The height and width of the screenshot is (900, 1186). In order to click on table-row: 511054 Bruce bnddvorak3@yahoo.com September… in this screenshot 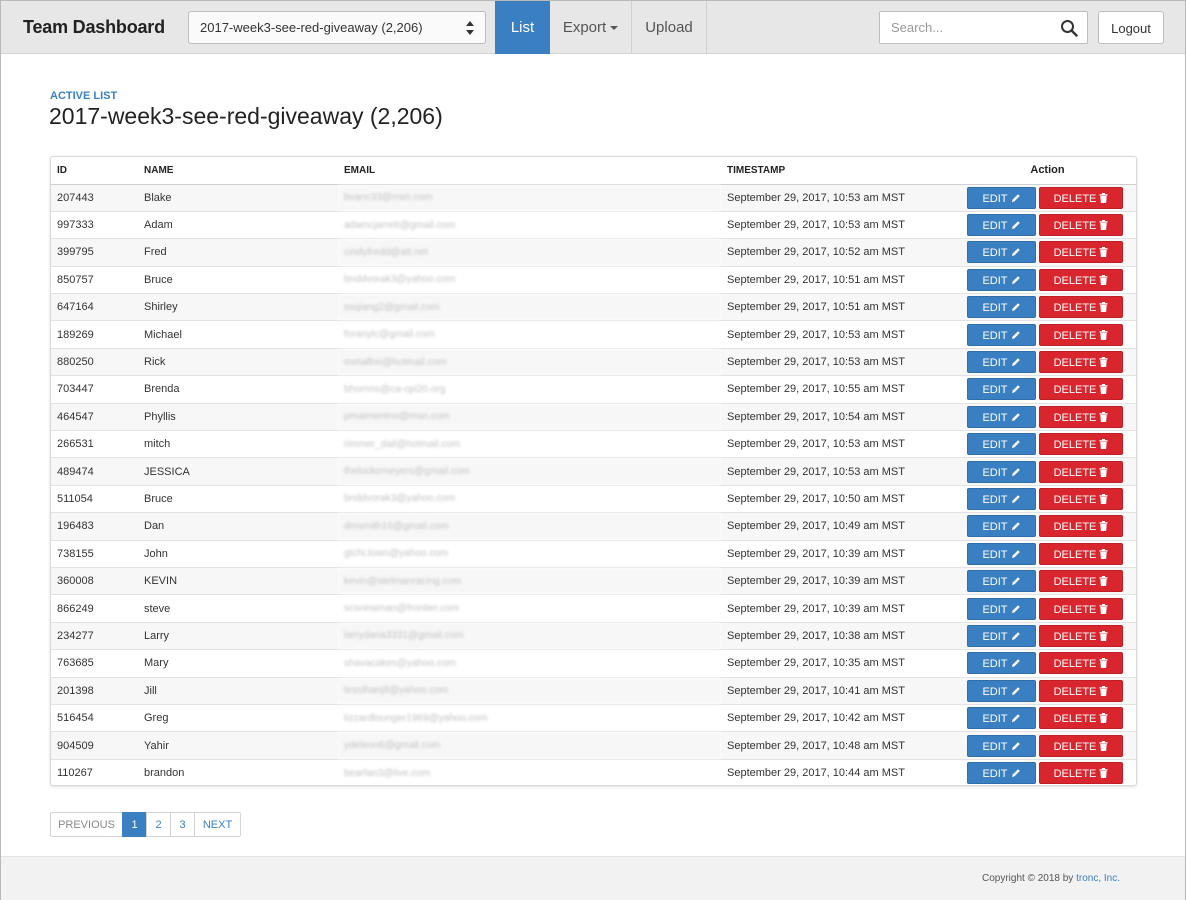, I will do `click(593, 498)`.